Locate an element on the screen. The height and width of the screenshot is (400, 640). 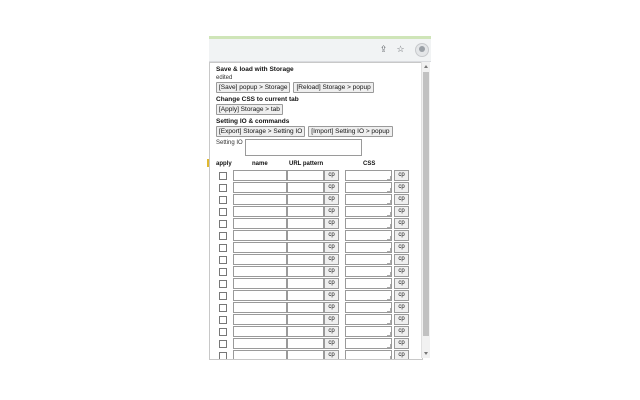
save-button: [Save] popup > Storage is located at coordinates (253, 87).